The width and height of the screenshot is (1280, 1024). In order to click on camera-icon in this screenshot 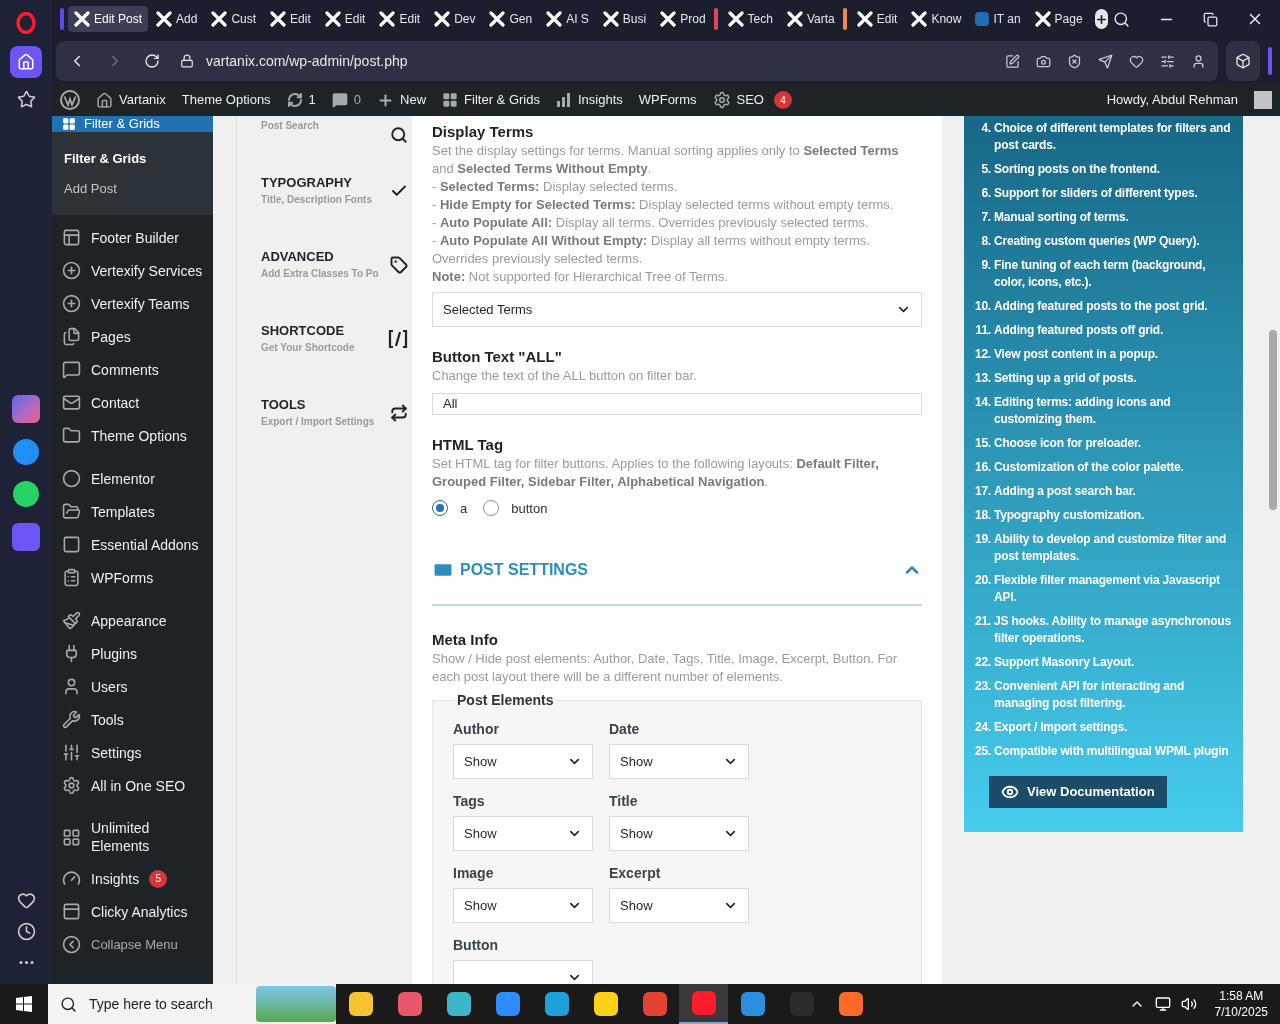, I will do `click(1043, 61)`.